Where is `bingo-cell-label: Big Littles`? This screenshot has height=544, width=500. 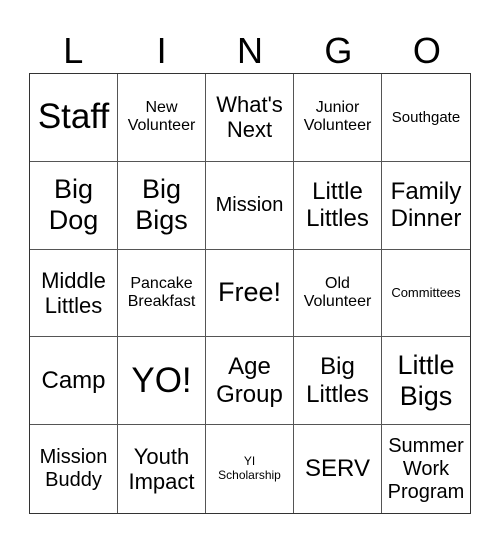 bingo-cell-label: Big Littles is located at coordinates (337, 380).